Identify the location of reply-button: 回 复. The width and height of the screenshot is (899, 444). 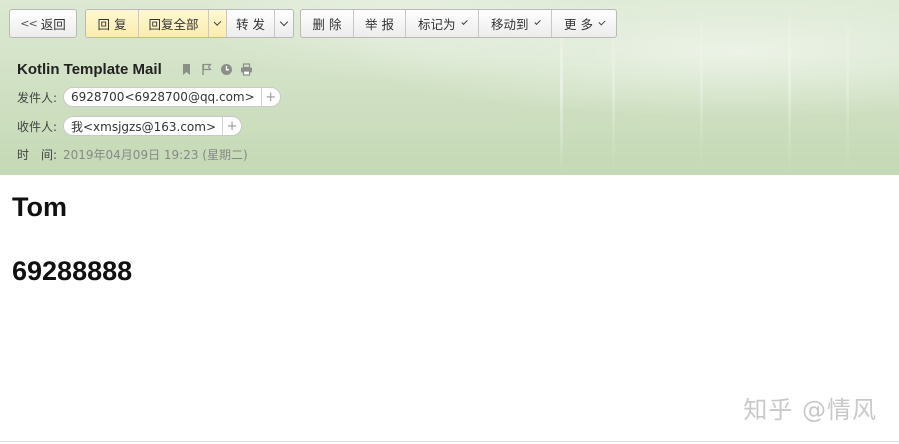
(112, 23).